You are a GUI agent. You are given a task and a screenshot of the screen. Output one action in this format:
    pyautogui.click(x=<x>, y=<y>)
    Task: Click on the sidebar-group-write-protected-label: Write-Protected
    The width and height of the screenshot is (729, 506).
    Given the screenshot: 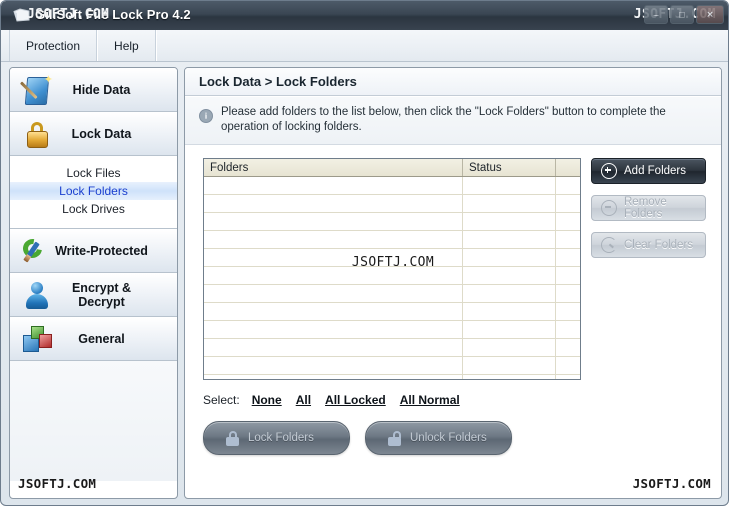 What is the action you would take?
    pyautogui.click(x=101, y=251)
    